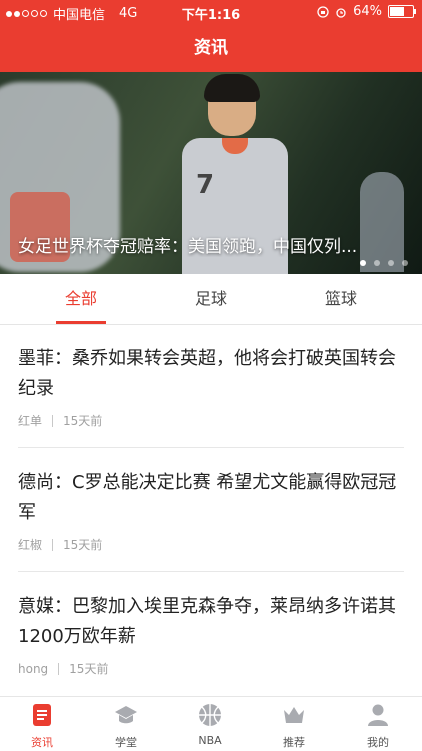 The image size is (422, 751). What do you see at coordinates (126, 715) in the screenshot?
I see `graduation-cap-icon` at bounding box center [126, 715].